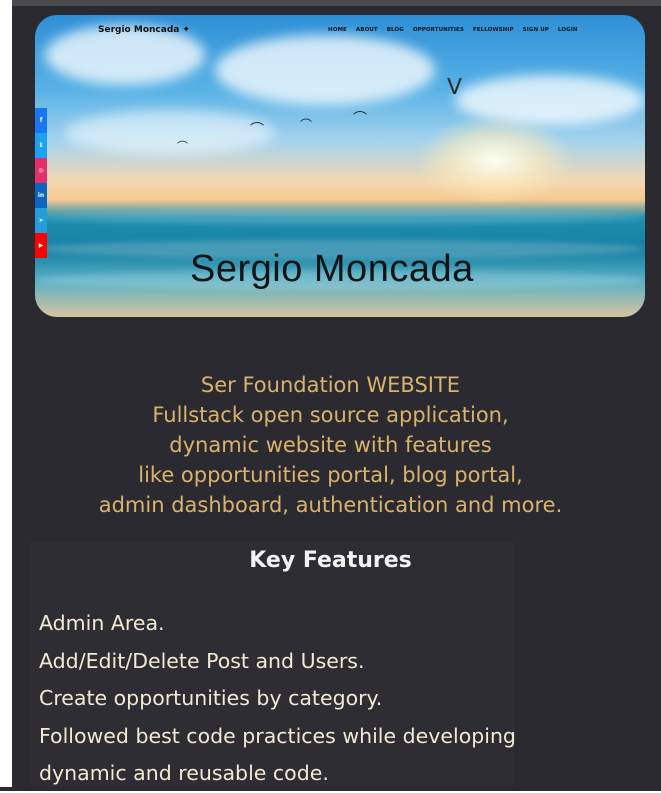 The width and height of the screenshot is (661, 793). Describe the element at coordinates (536, 30) in the screenshot. I see `nav-sign-up: SIGN UP` at that location.